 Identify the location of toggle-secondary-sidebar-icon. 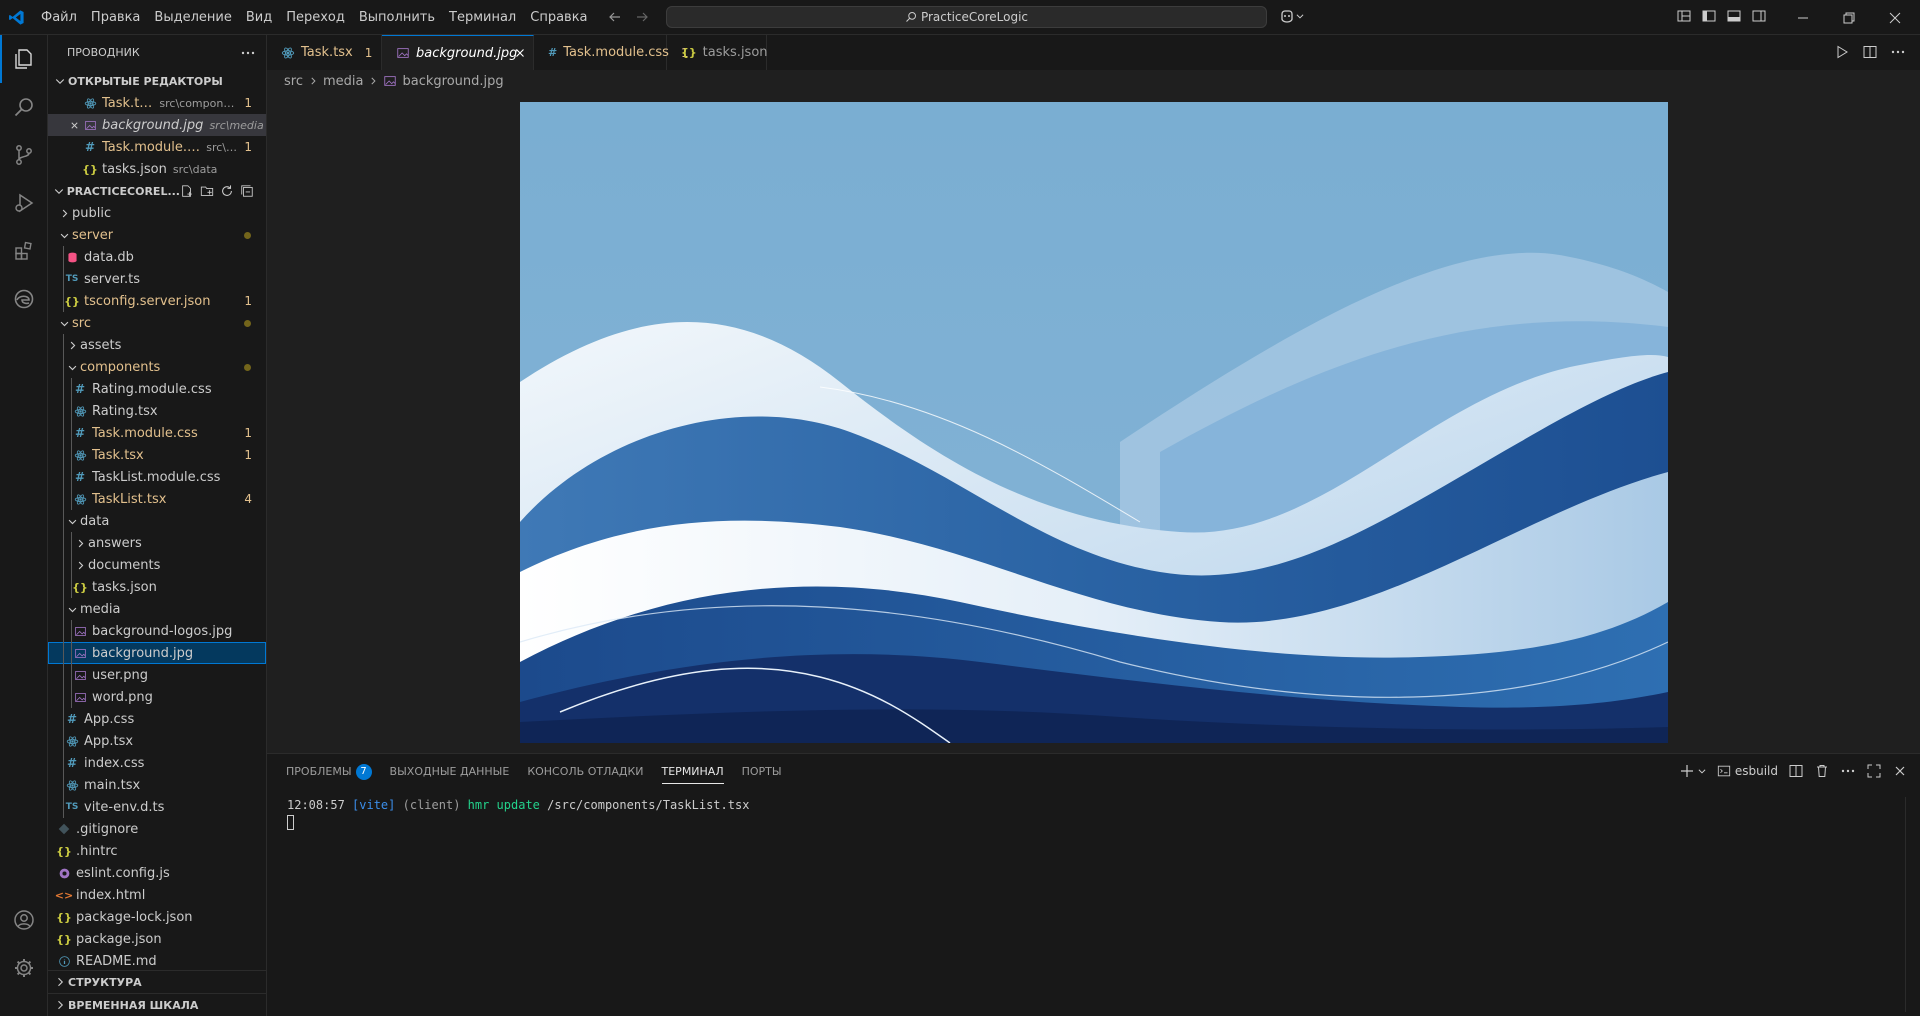
(1759, 16).